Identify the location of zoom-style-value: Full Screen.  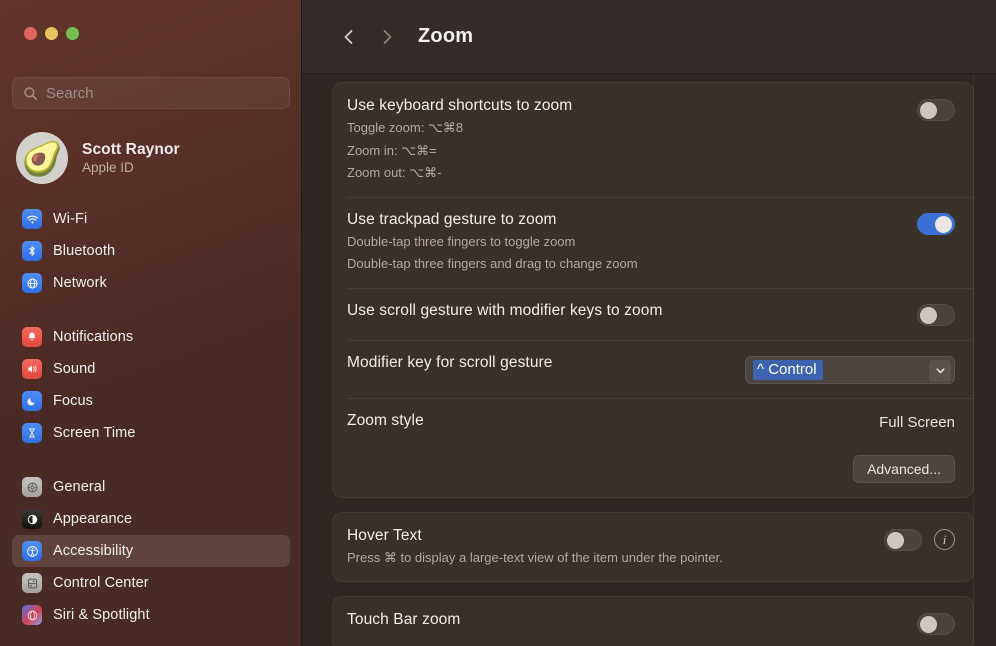
(917, 422).